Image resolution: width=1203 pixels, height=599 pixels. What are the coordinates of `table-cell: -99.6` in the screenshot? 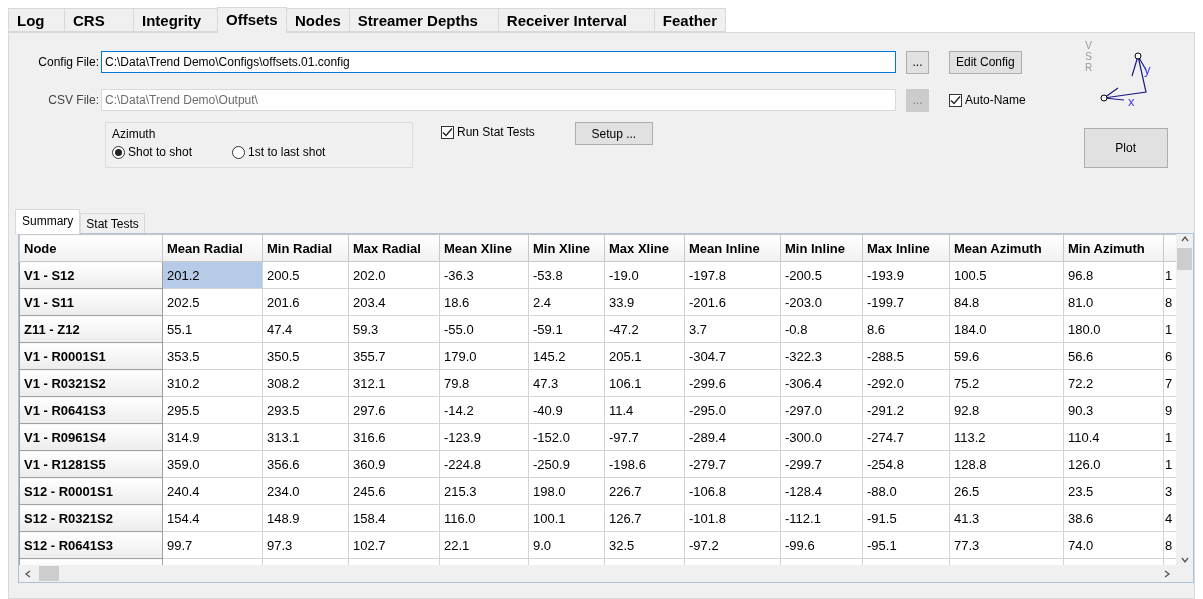 It's located at (821, 545).